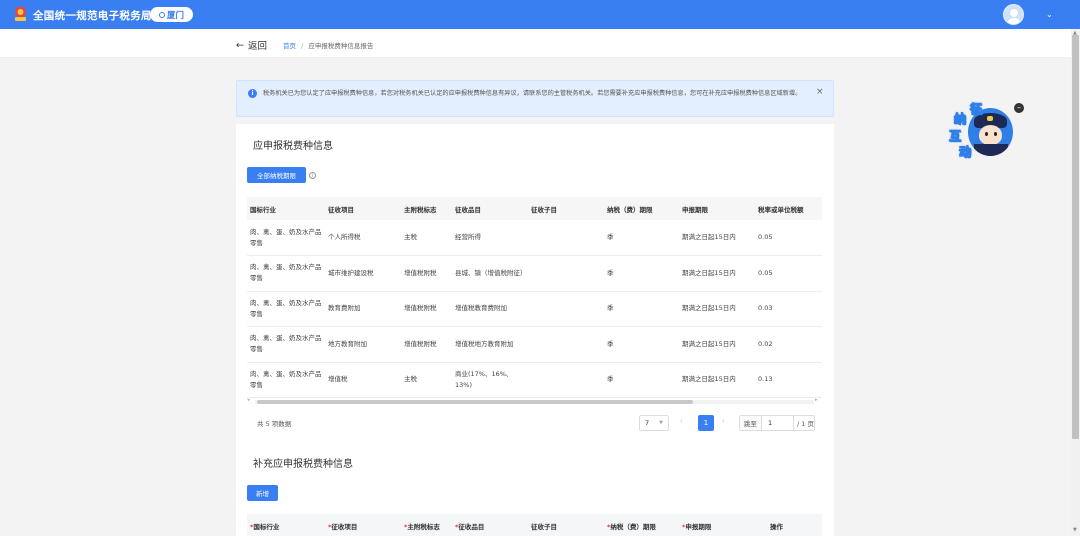 This screenshot has width=1080, height=536. Describe the element at coordinates (490, 525) in the screenshot. I see `column-header: *征收品目` at that location.